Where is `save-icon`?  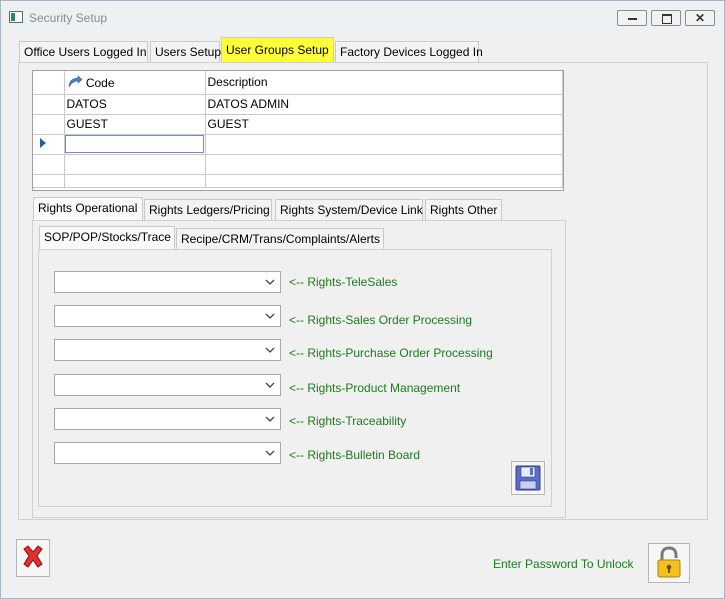
save-icon is located at coordinates (528, 478).